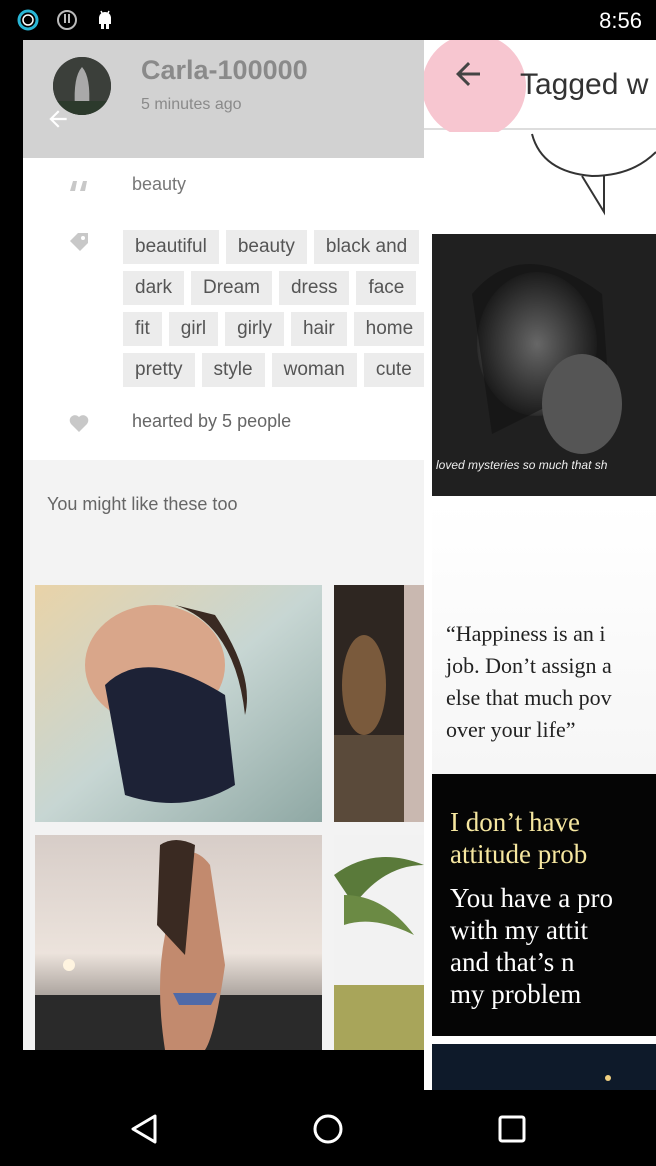 This screenshot has width=656, height=1166. I want to click on tag-row: dark Dream dress face, so click(273, 288).